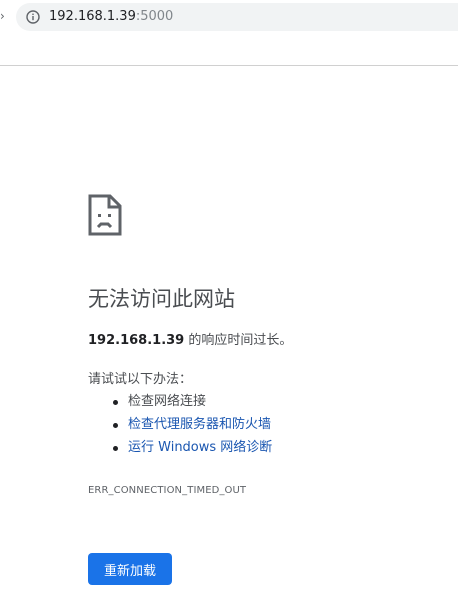  I want to click on suggestion-label: 检查网络连接, so click(167, 401).